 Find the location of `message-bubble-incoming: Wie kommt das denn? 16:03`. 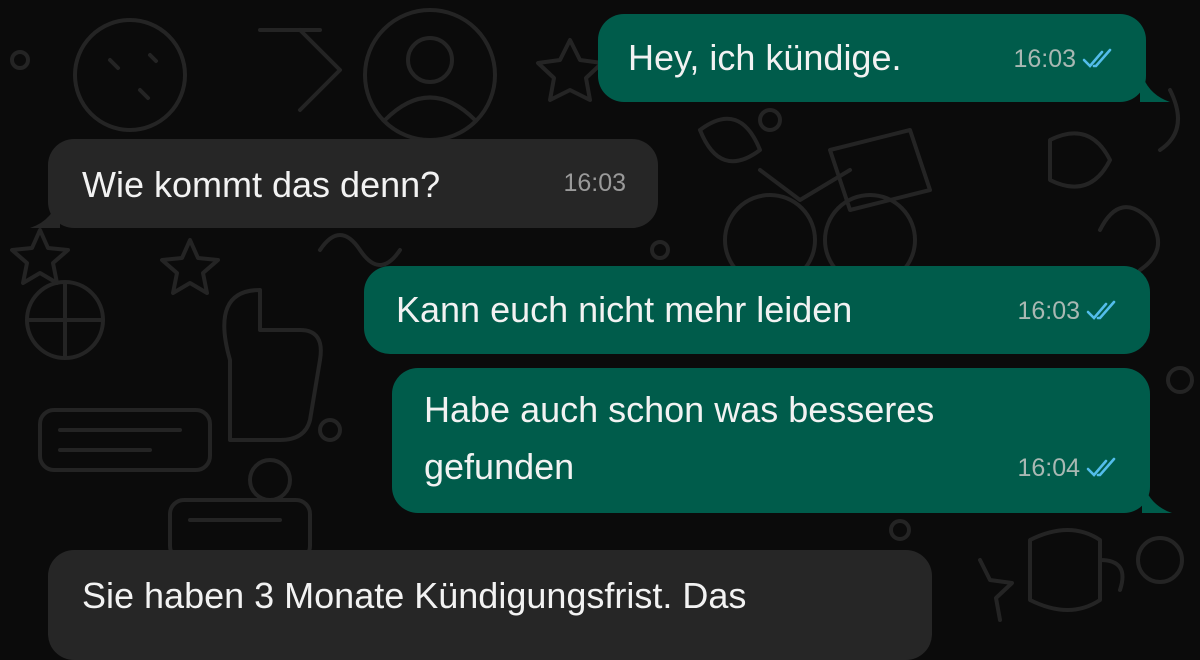

message-bubble-incoming: Wie kommt das denn? 16:03 is located at coordinates (353, 183).